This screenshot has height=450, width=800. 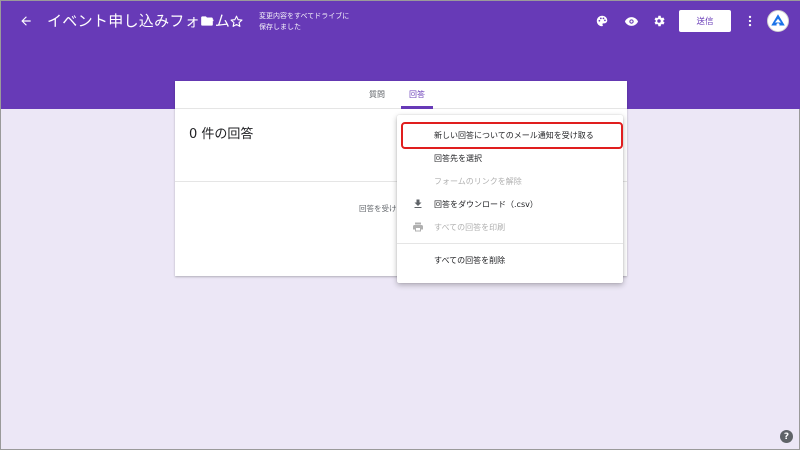 What do you see at coordinates (470, 227) in the screenshot?
I see `menu-item-label: すべての回答を印刷` at bounding box center [470, 227].